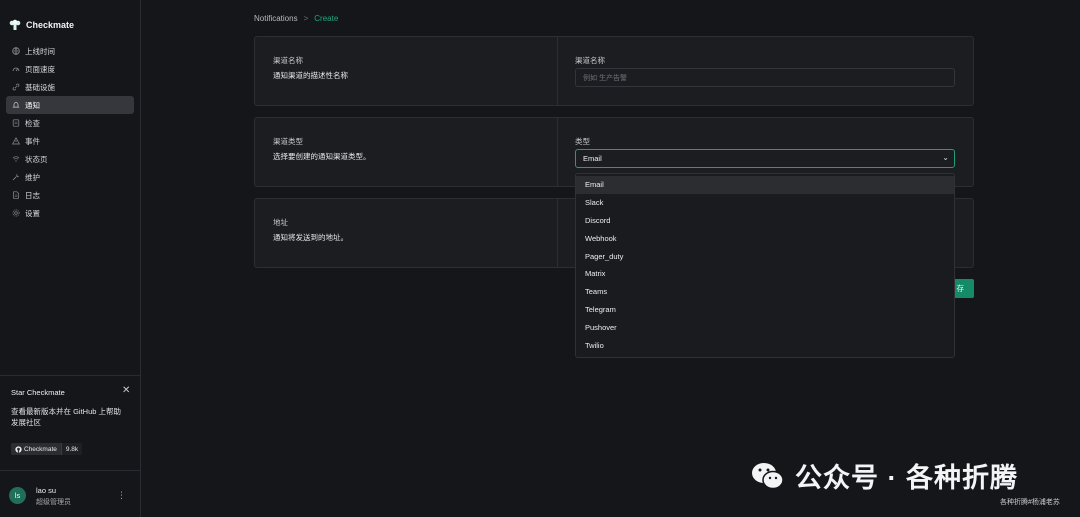 This screenshot has width=1080, height=517. What do you see at coordinates (280, 222) in the screenshot?
I see `card-label: 地址` at bounding box center [280, 222].